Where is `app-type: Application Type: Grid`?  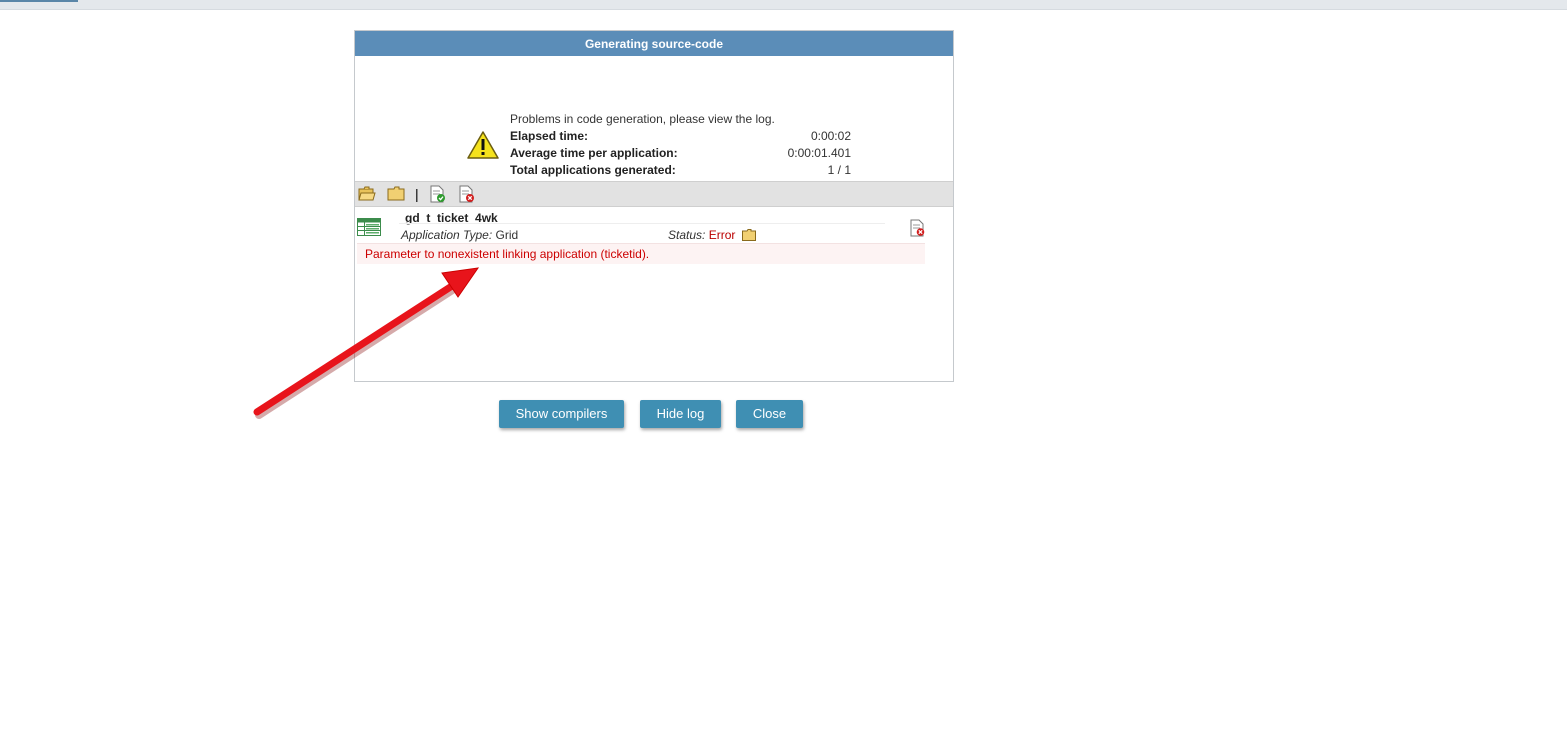
app-type: Application Type: Grid is located at coordinates (459, 235).